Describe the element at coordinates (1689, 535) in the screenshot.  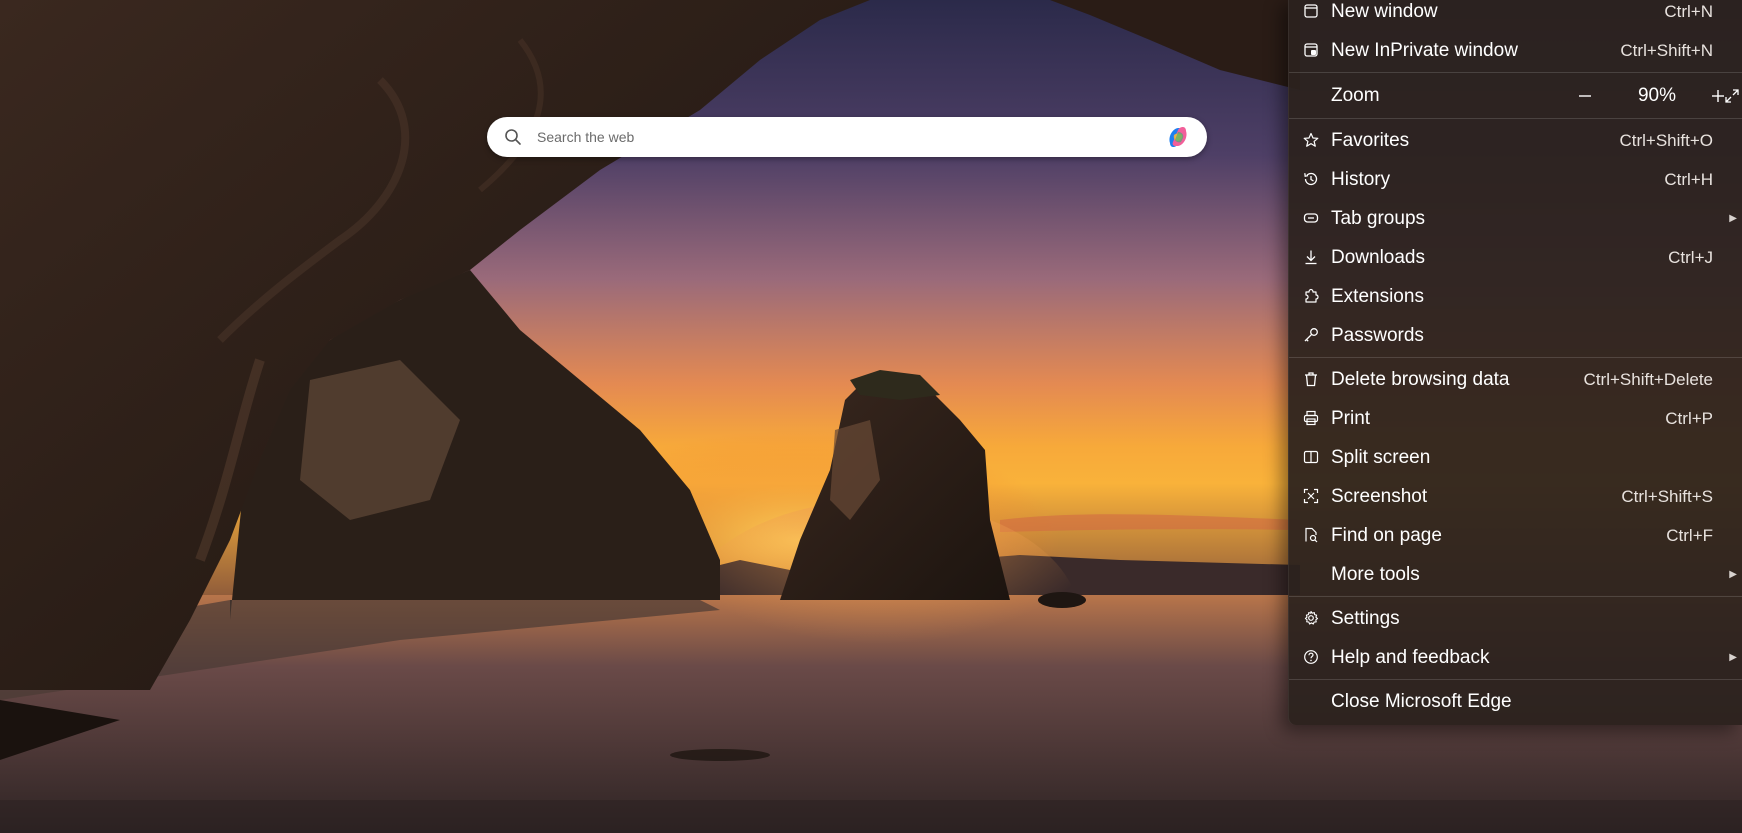
I see `menu-item-shortcut: Ctrl+F` at that location.